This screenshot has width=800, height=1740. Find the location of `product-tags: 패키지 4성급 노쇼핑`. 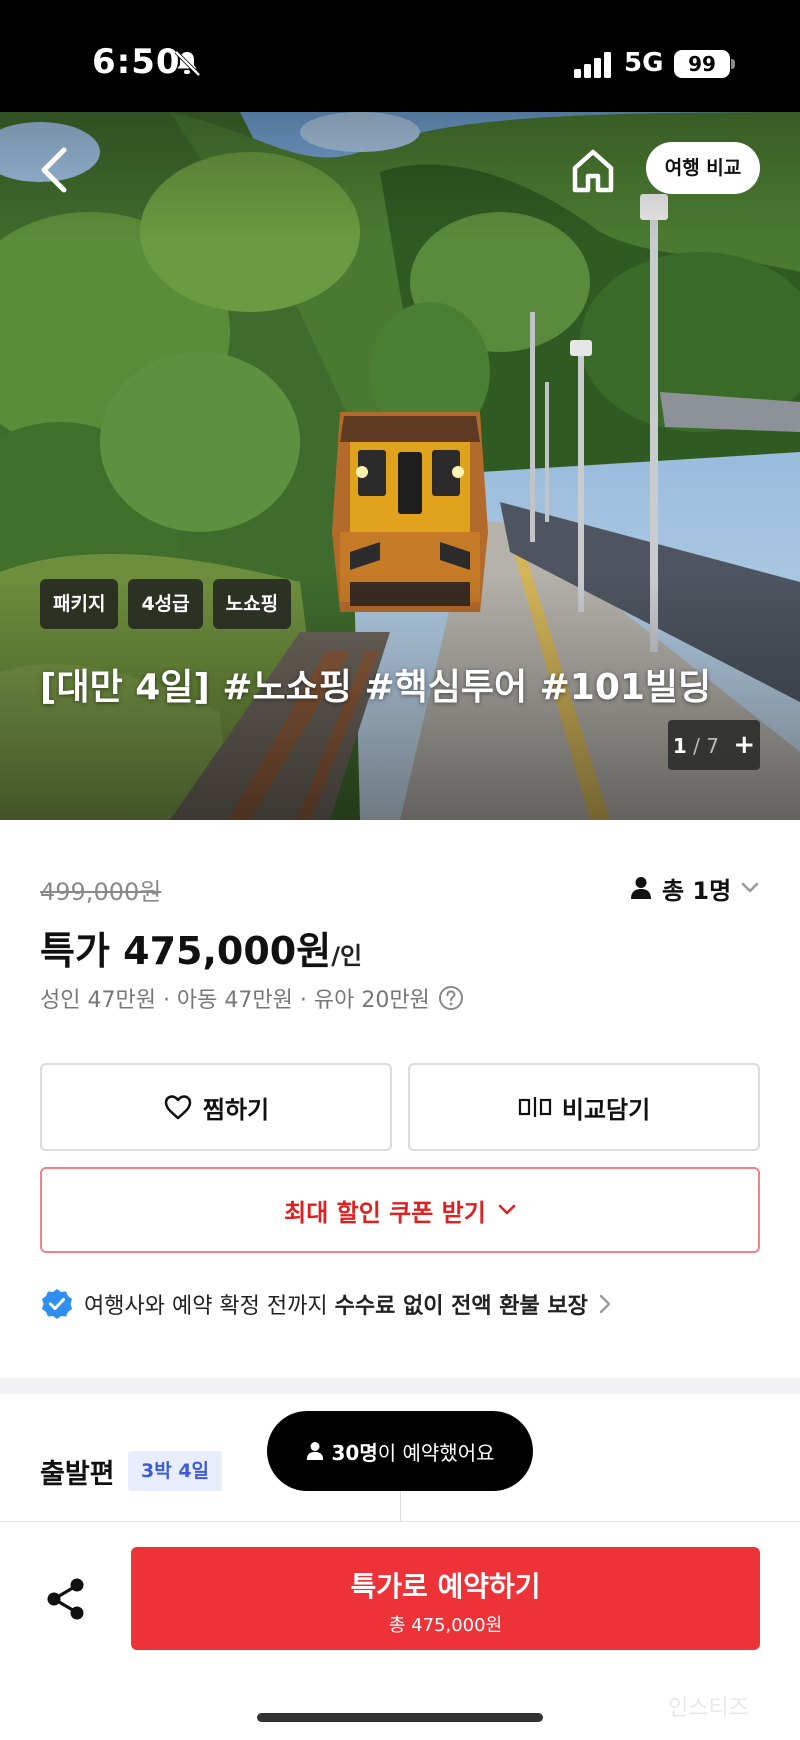

product-tags: 패키지 4성급 노쇼핑 is located at coordinates (166, 604).